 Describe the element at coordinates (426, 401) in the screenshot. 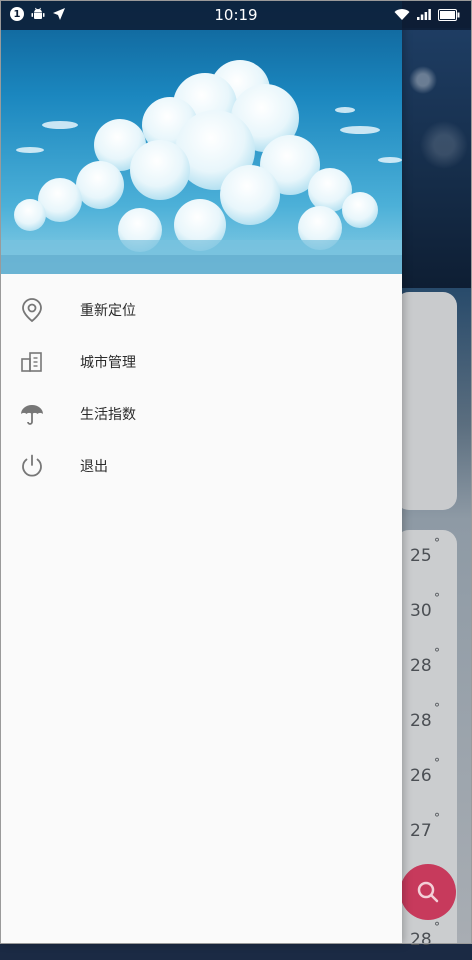

I see `background-weather-card` at that location.